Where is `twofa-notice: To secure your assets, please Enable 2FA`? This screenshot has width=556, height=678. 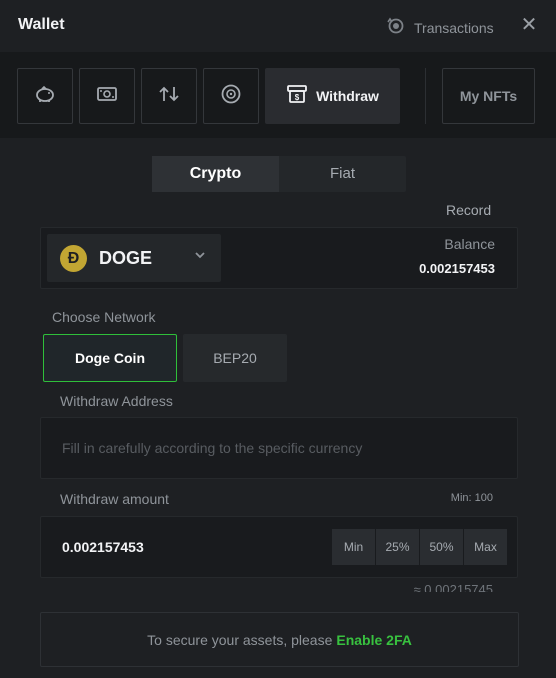 twofa-notice: To secure your assets, please Enable 2FA is located at coordinates (279, 639).